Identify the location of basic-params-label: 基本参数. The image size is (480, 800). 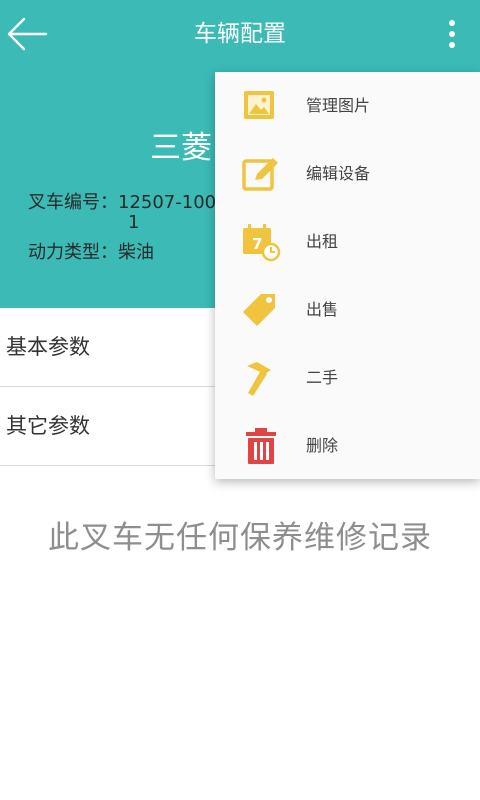
(48, 347).